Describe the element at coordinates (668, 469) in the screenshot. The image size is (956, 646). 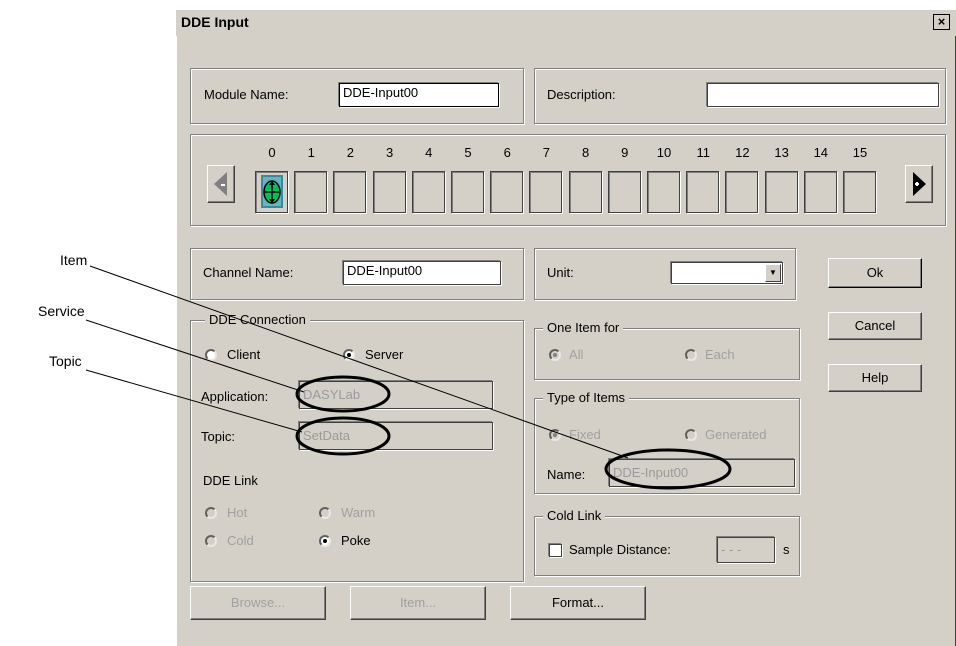
I see `item-highlight-ellipse` at that location.